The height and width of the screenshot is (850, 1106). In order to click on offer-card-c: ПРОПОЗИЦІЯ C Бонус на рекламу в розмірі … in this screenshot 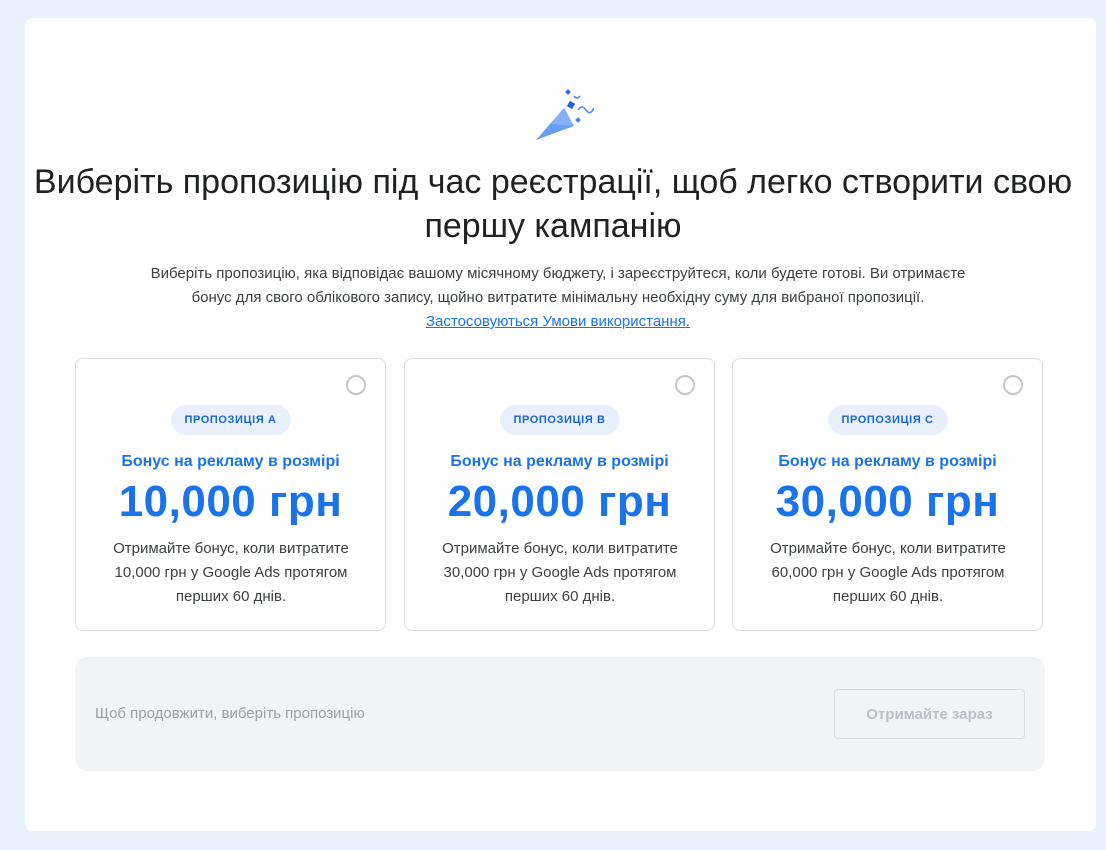, I will do `click(887, 494)`.